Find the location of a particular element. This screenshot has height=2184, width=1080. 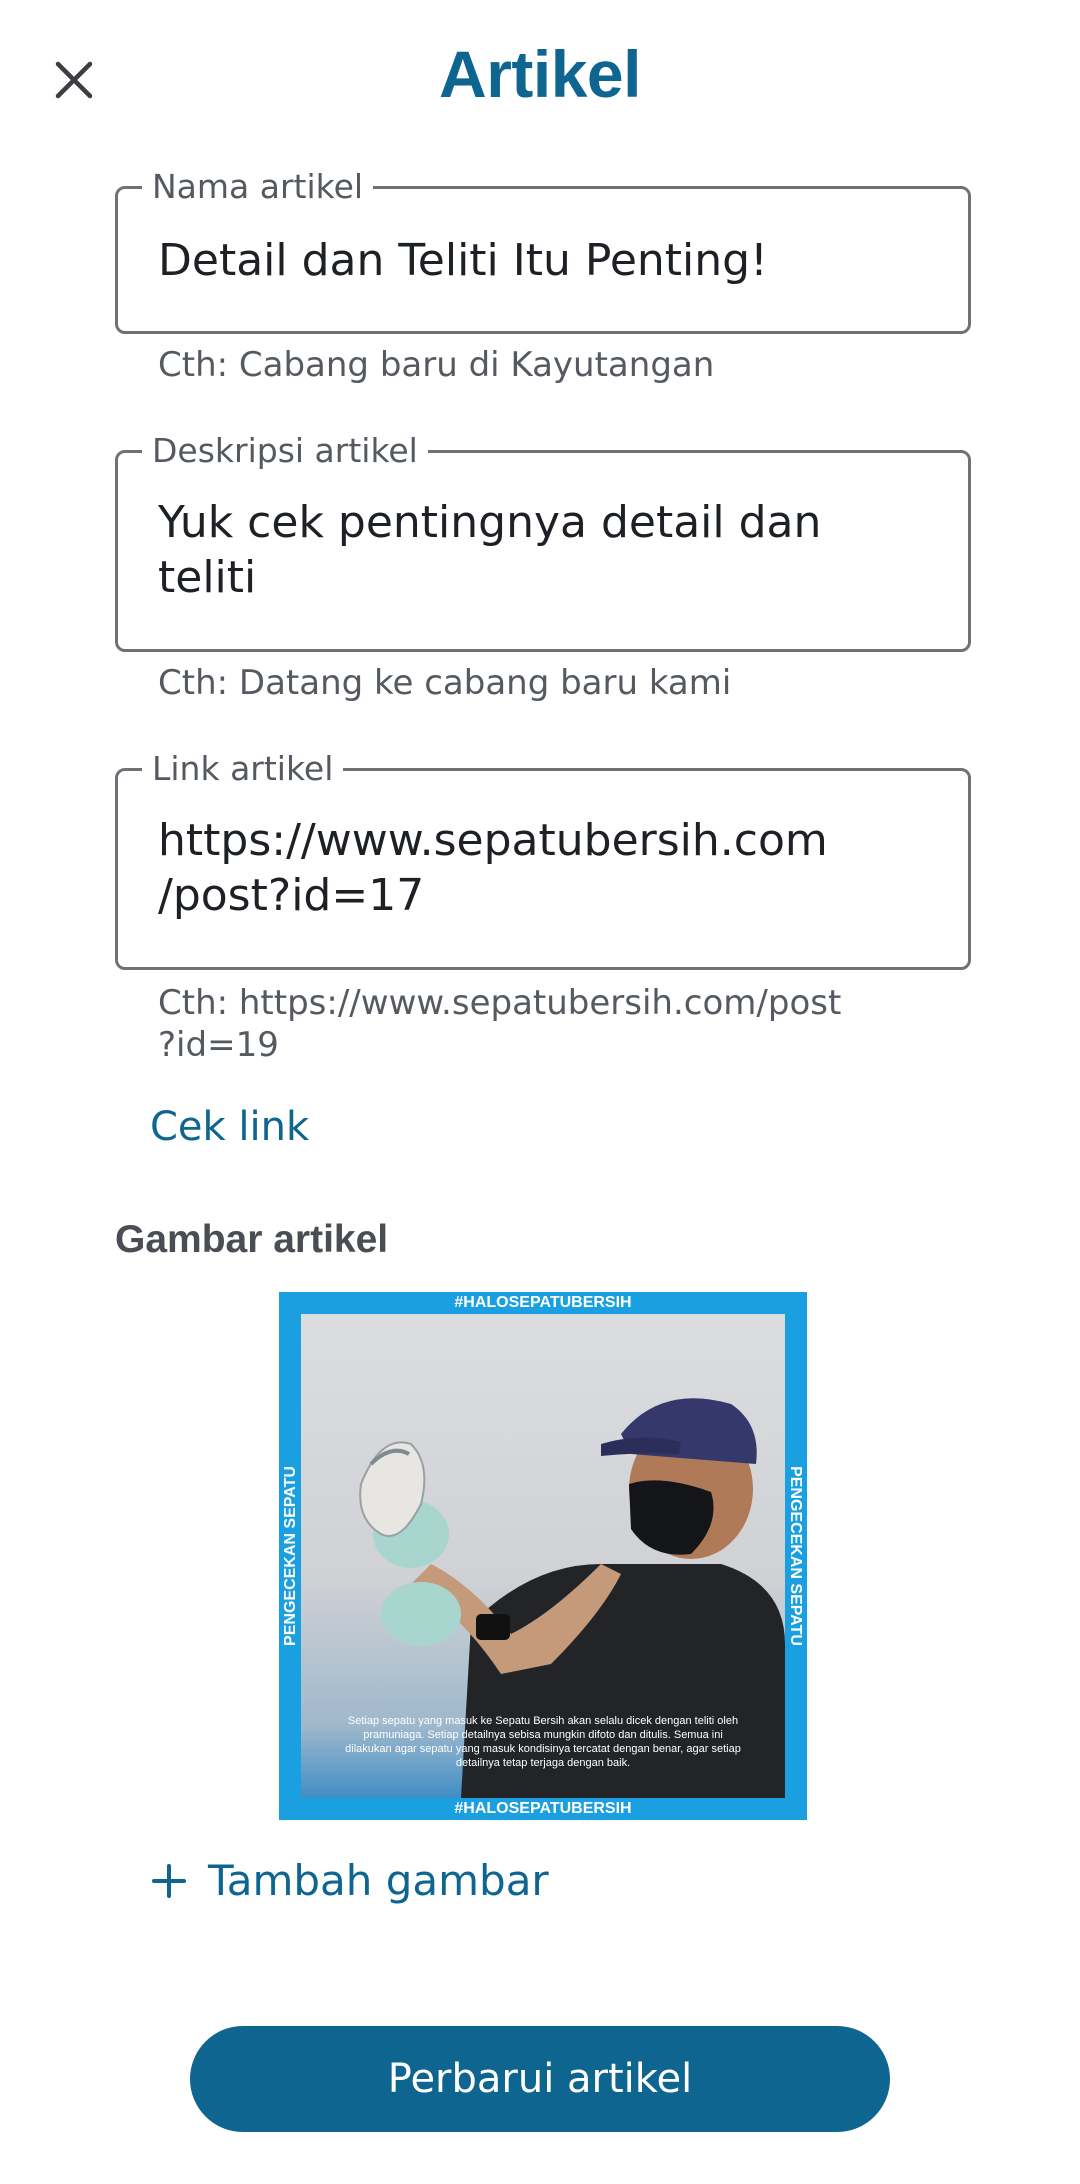

article-link-value: https://www.sepatubersih.com /post?id=17 is located at coordinates (493, 868).